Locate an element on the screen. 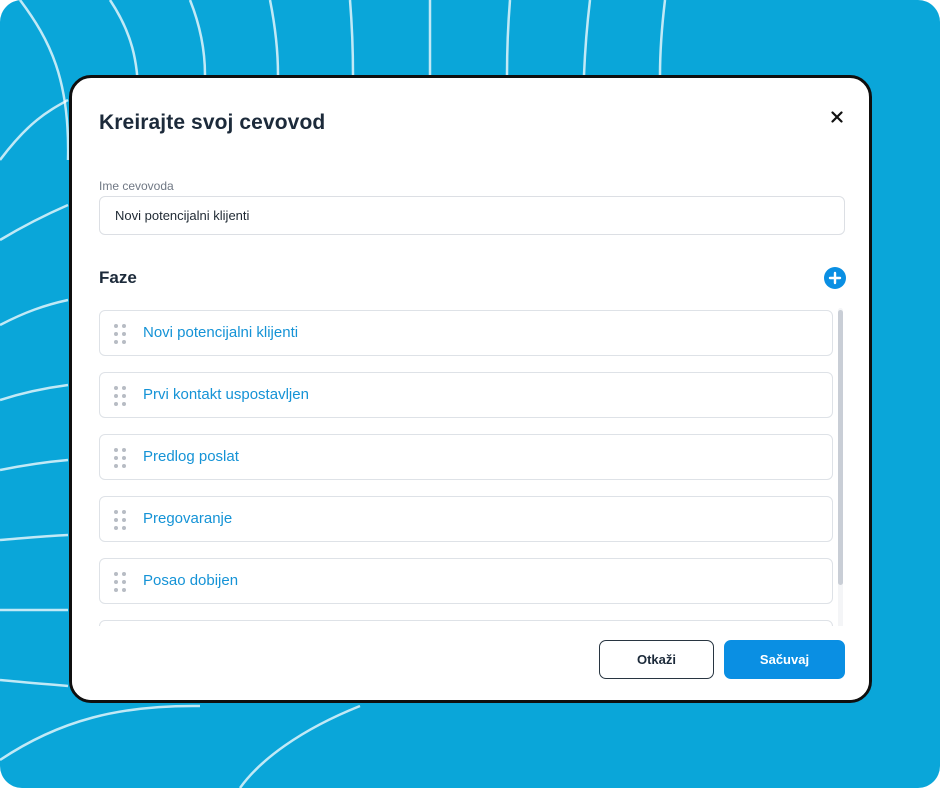 This screenshot has width=940, height=788. close-button is located at coordinates (837, 117).